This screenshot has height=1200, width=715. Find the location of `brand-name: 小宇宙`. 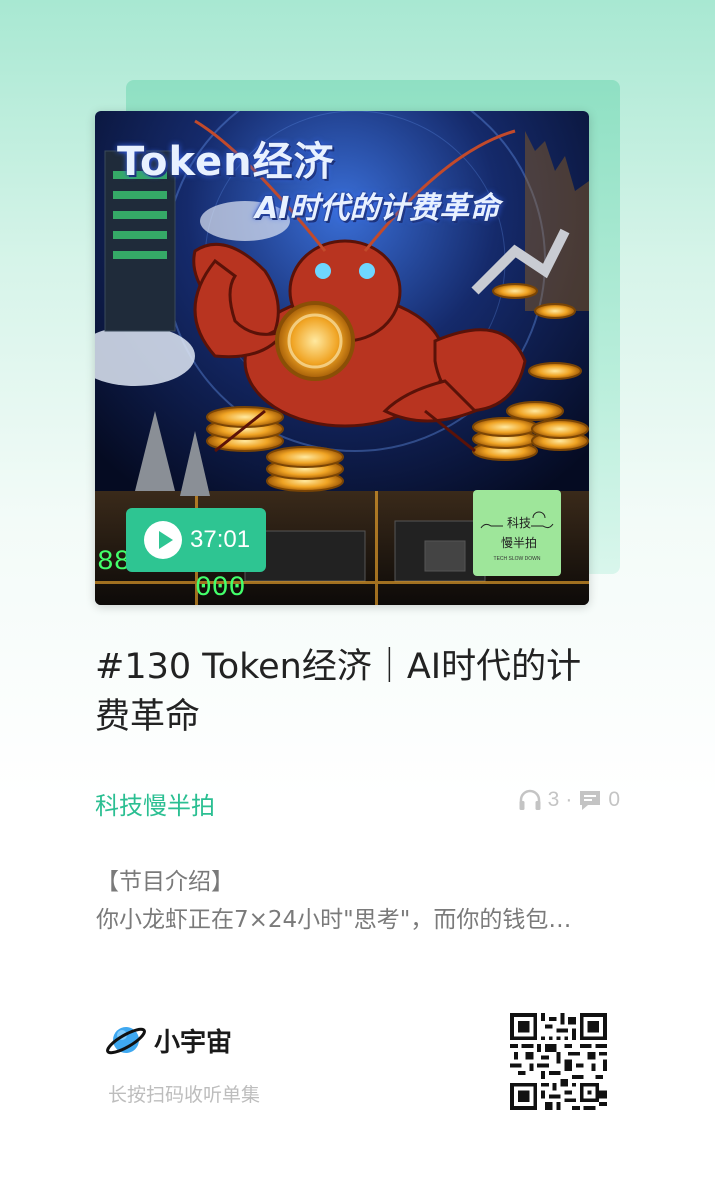

brand-name: 小宇宙 is located at coordinates (193, 1042).